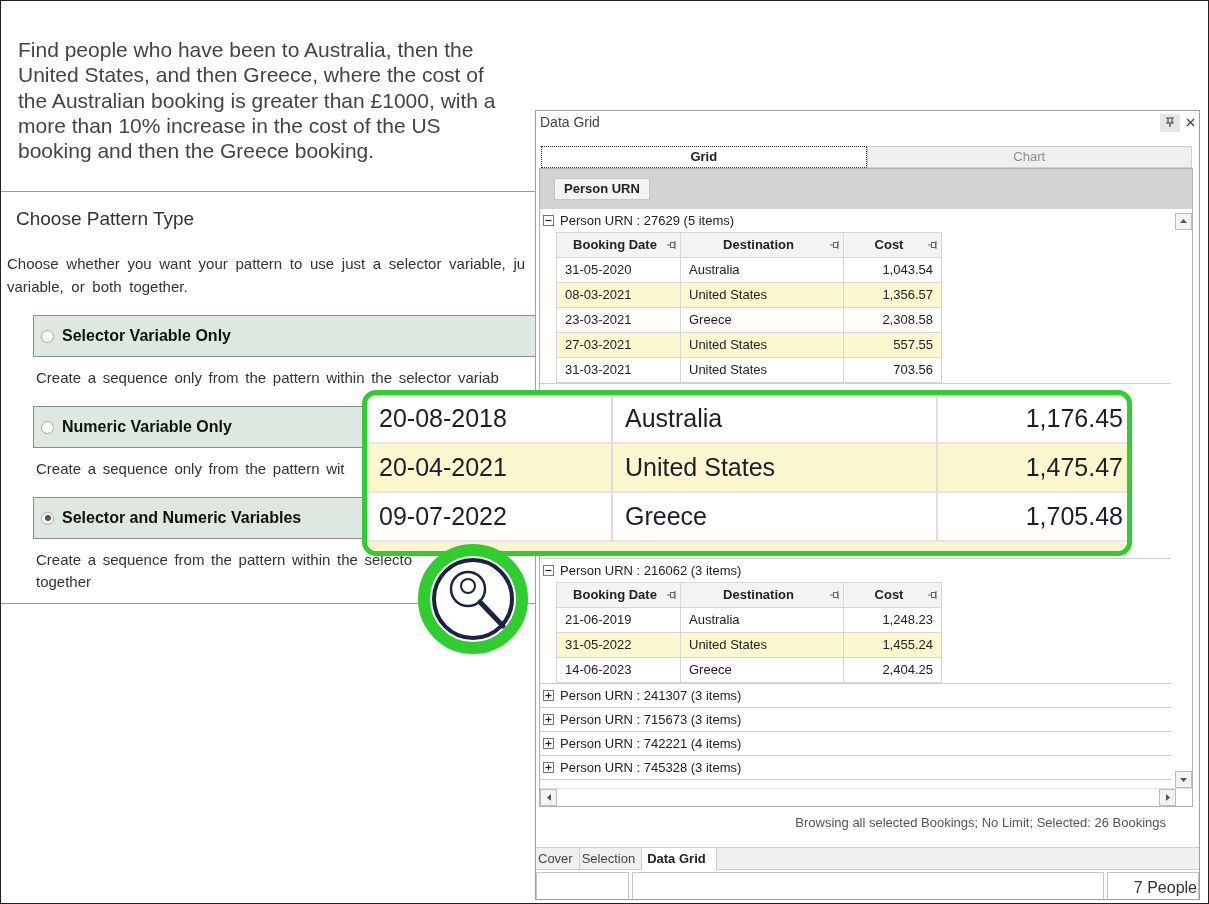  What do you see at coordinates (651, 743) in the screenshot?
I see `group-header: Person URN : 742221 (4 items)` at bounding box center [651, 743].